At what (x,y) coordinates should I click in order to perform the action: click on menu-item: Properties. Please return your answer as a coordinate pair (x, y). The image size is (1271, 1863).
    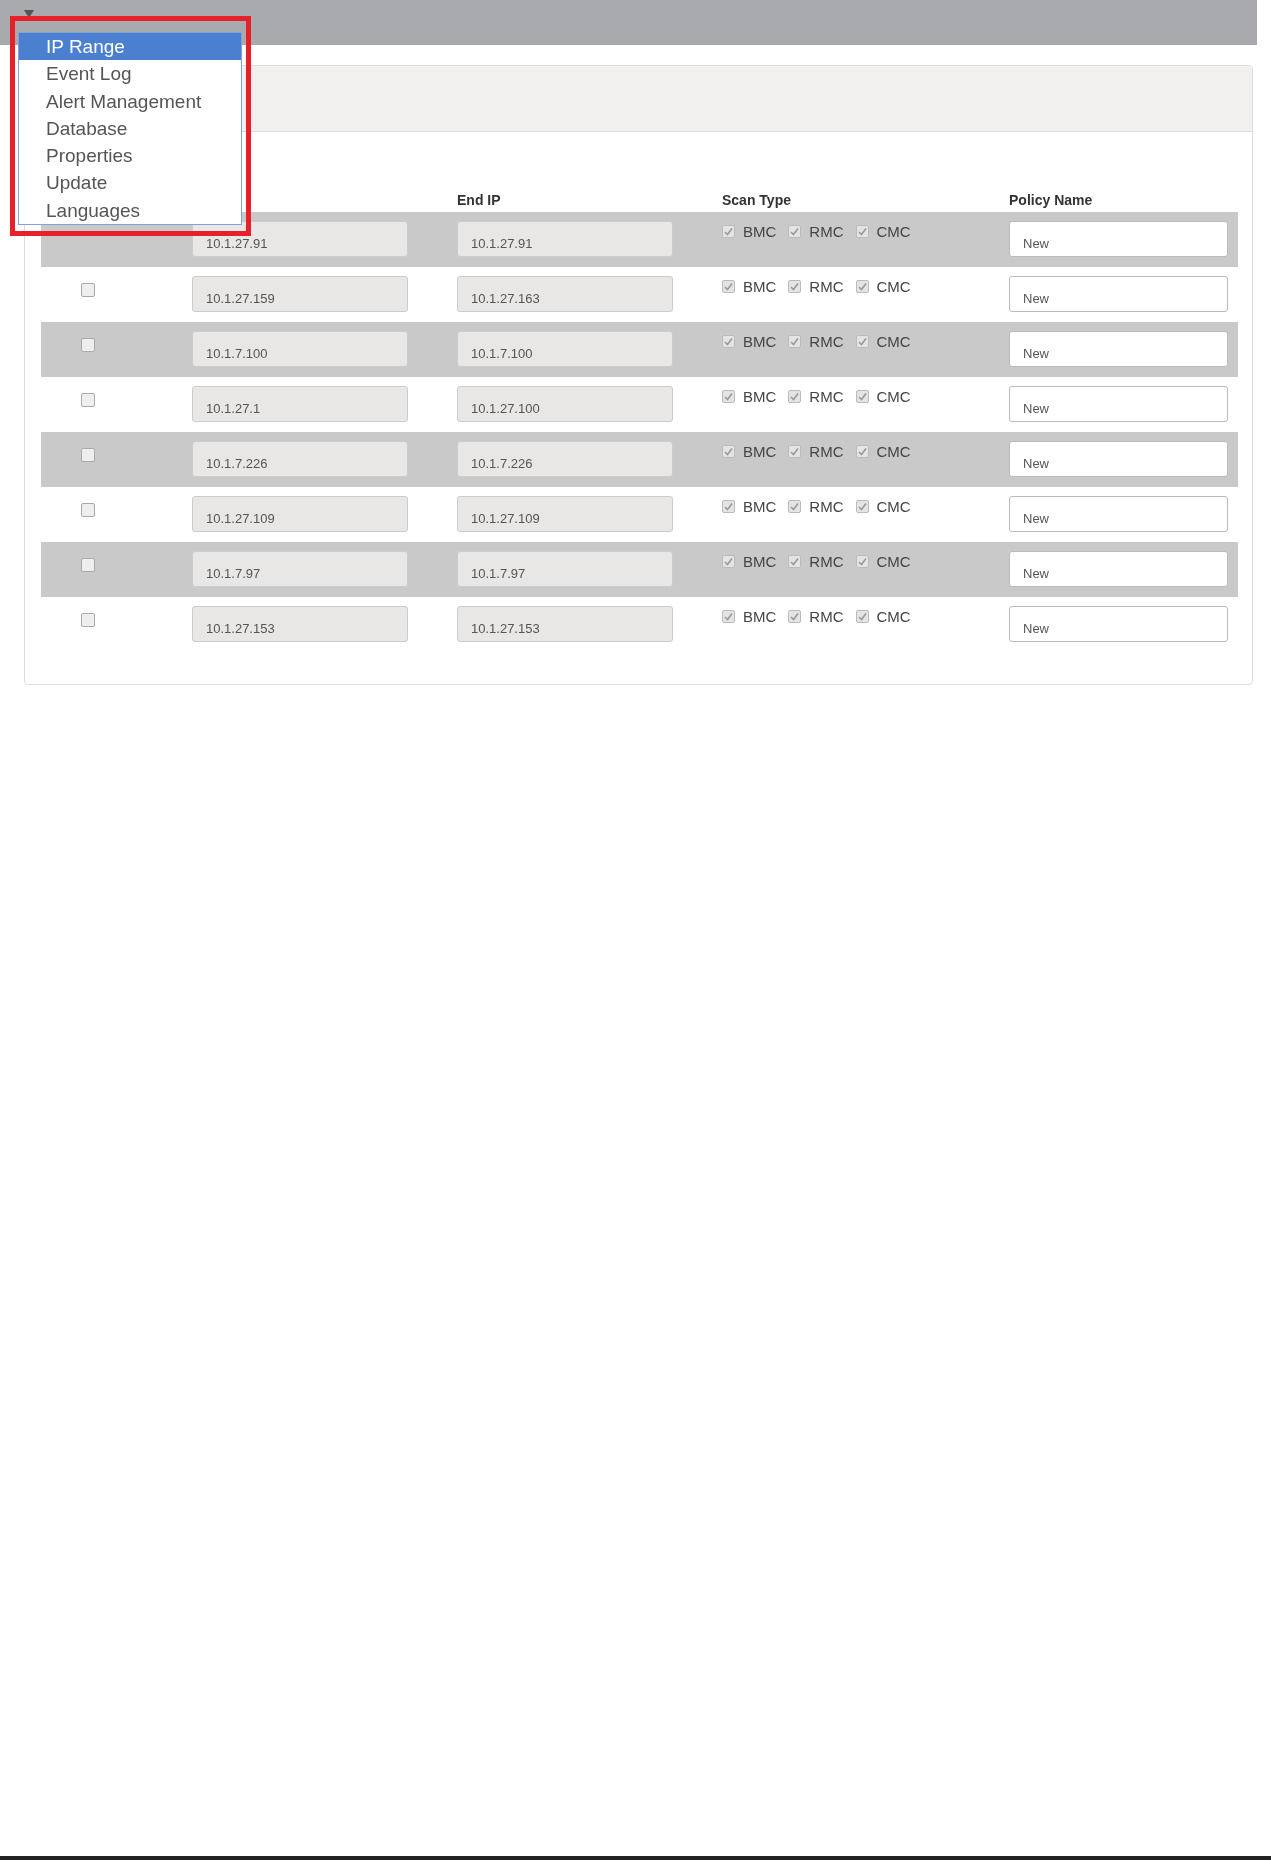
    Looking at the image, I should click on (130, 156).